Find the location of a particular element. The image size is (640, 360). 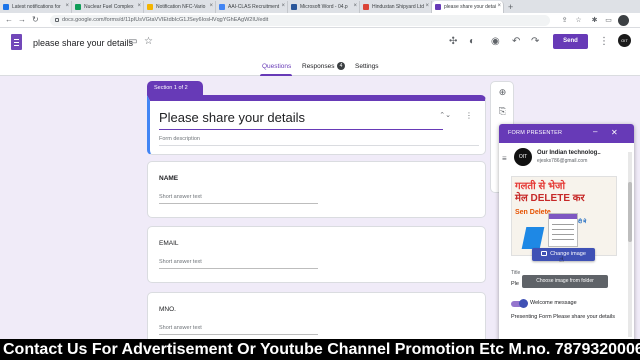

addon-puzzle-icon: ✣ is located at coordinates (453, 42).